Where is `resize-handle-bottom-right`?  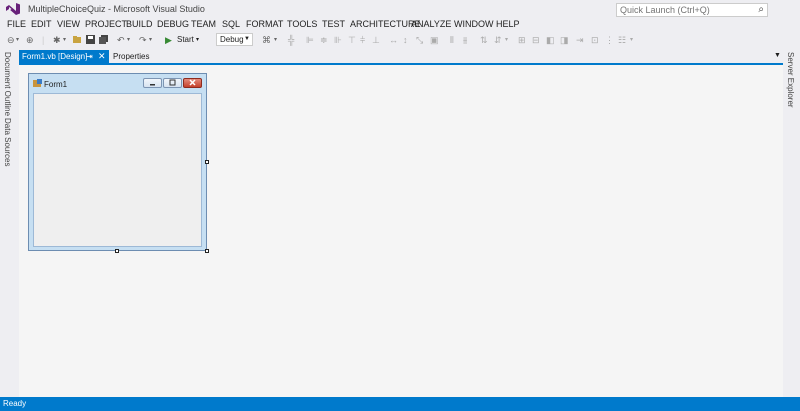
resize-handle-bottom-right is located at coordinates (207, 251).